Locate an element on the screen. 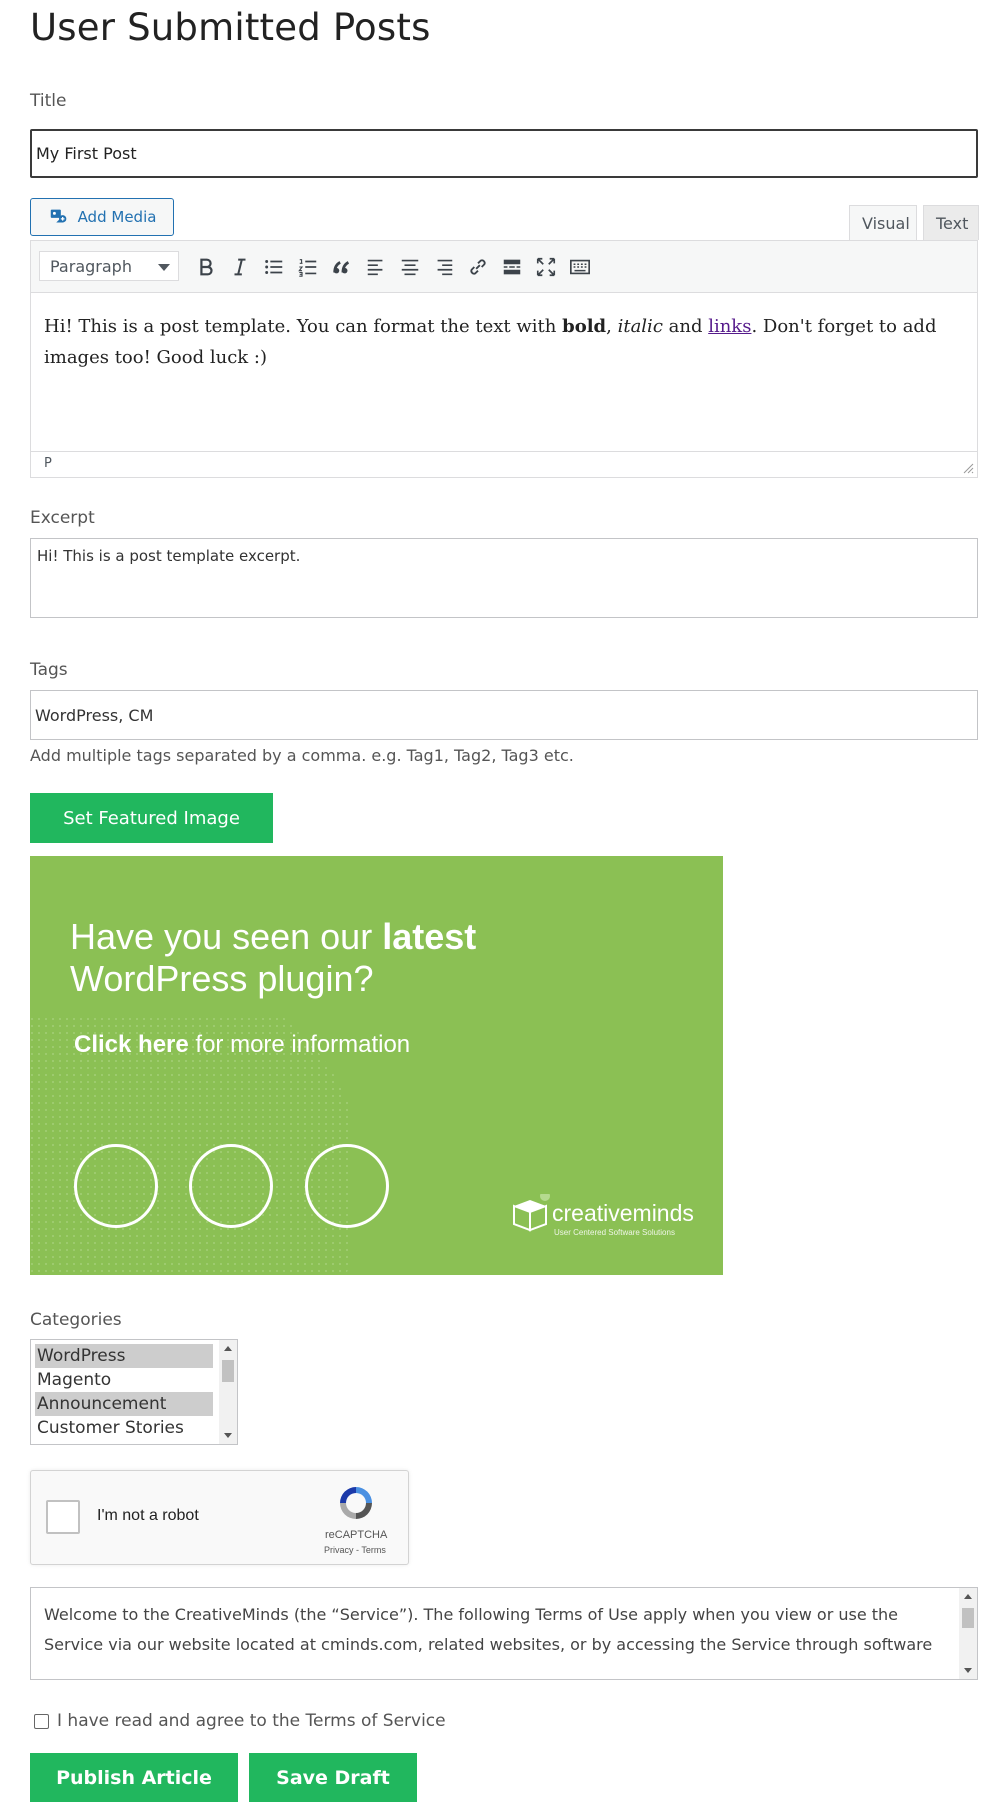 Image resolution: width=1000 pixels, height=1820 pixels. content-link: links is located at coordinates (729, 326).